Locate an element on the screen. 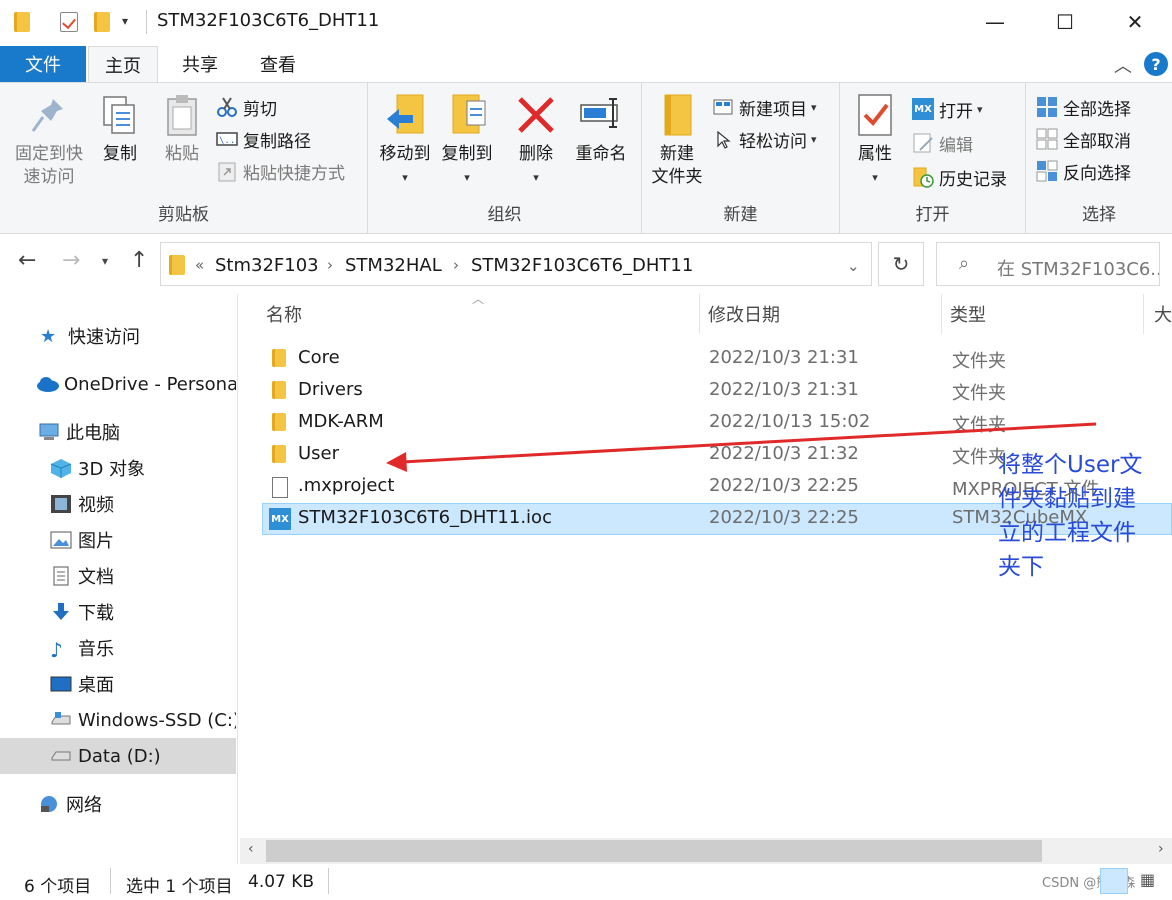 The width and height of the screenshot is (1172, 900). move-to-button: 移动到 ▾ is located at coordinates (405, 140).